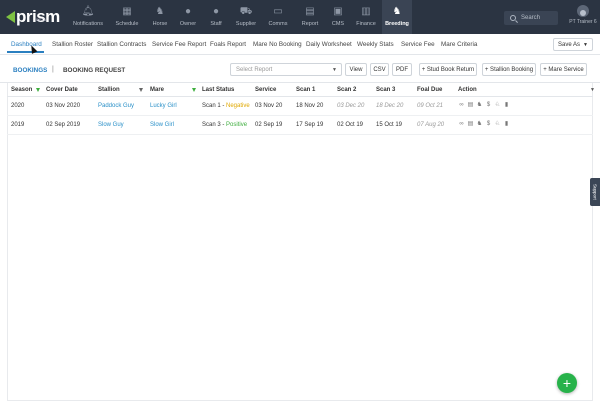  I want to click on cell-last-status: Scan 3 - Positive, so click(224, 125).